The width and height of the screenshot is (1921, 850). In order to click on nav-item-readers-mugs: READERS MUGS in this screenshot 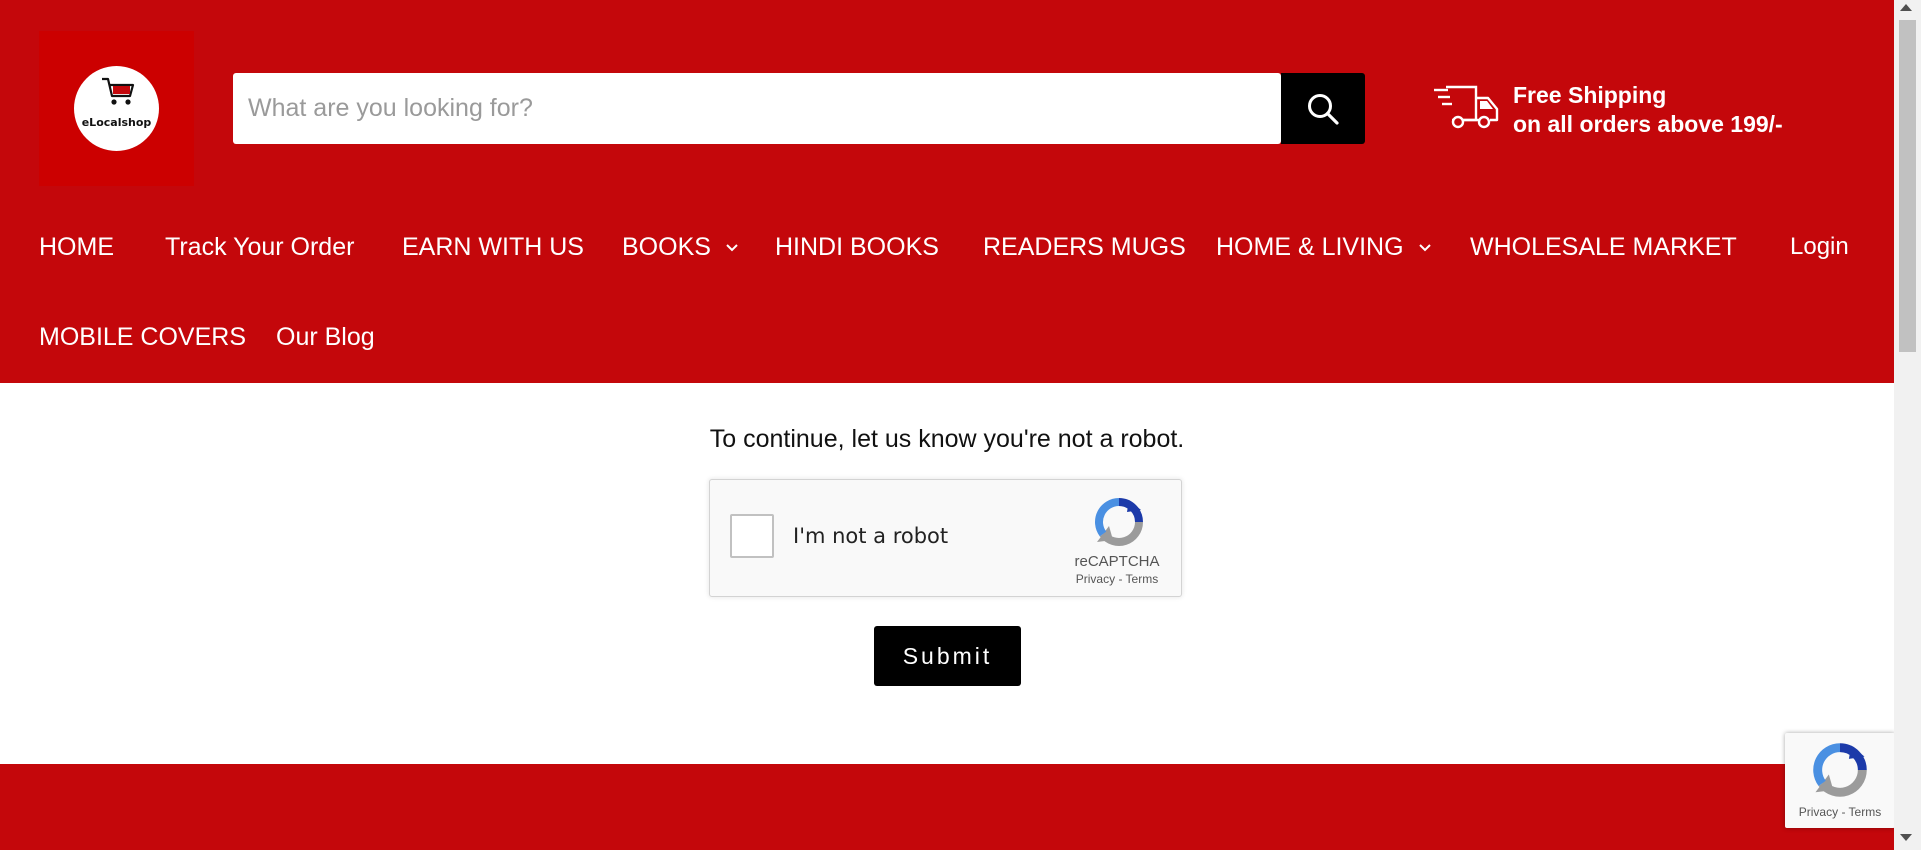, I will do `click(1084, 247)`.